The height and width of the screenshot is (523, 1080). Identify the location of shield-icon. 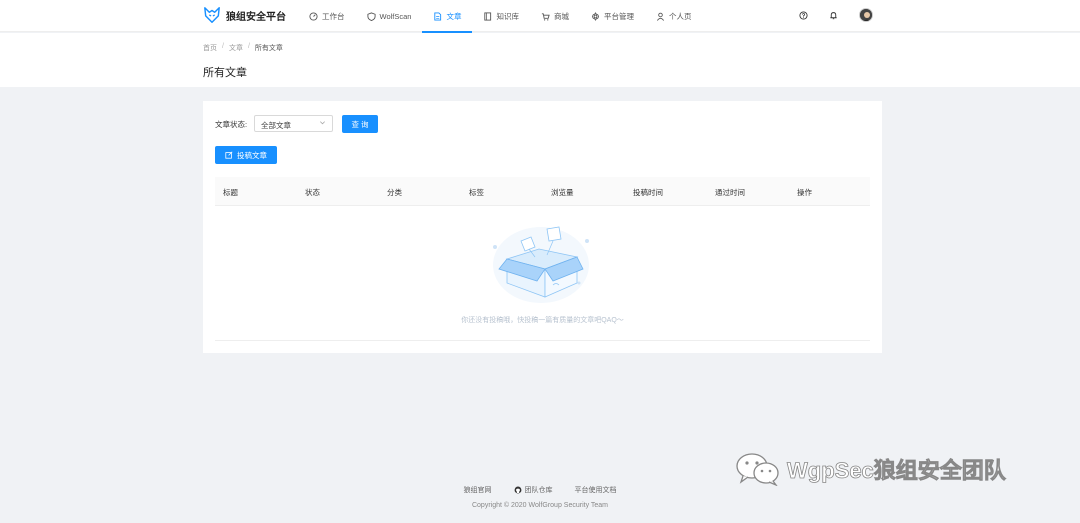
(371, 16).